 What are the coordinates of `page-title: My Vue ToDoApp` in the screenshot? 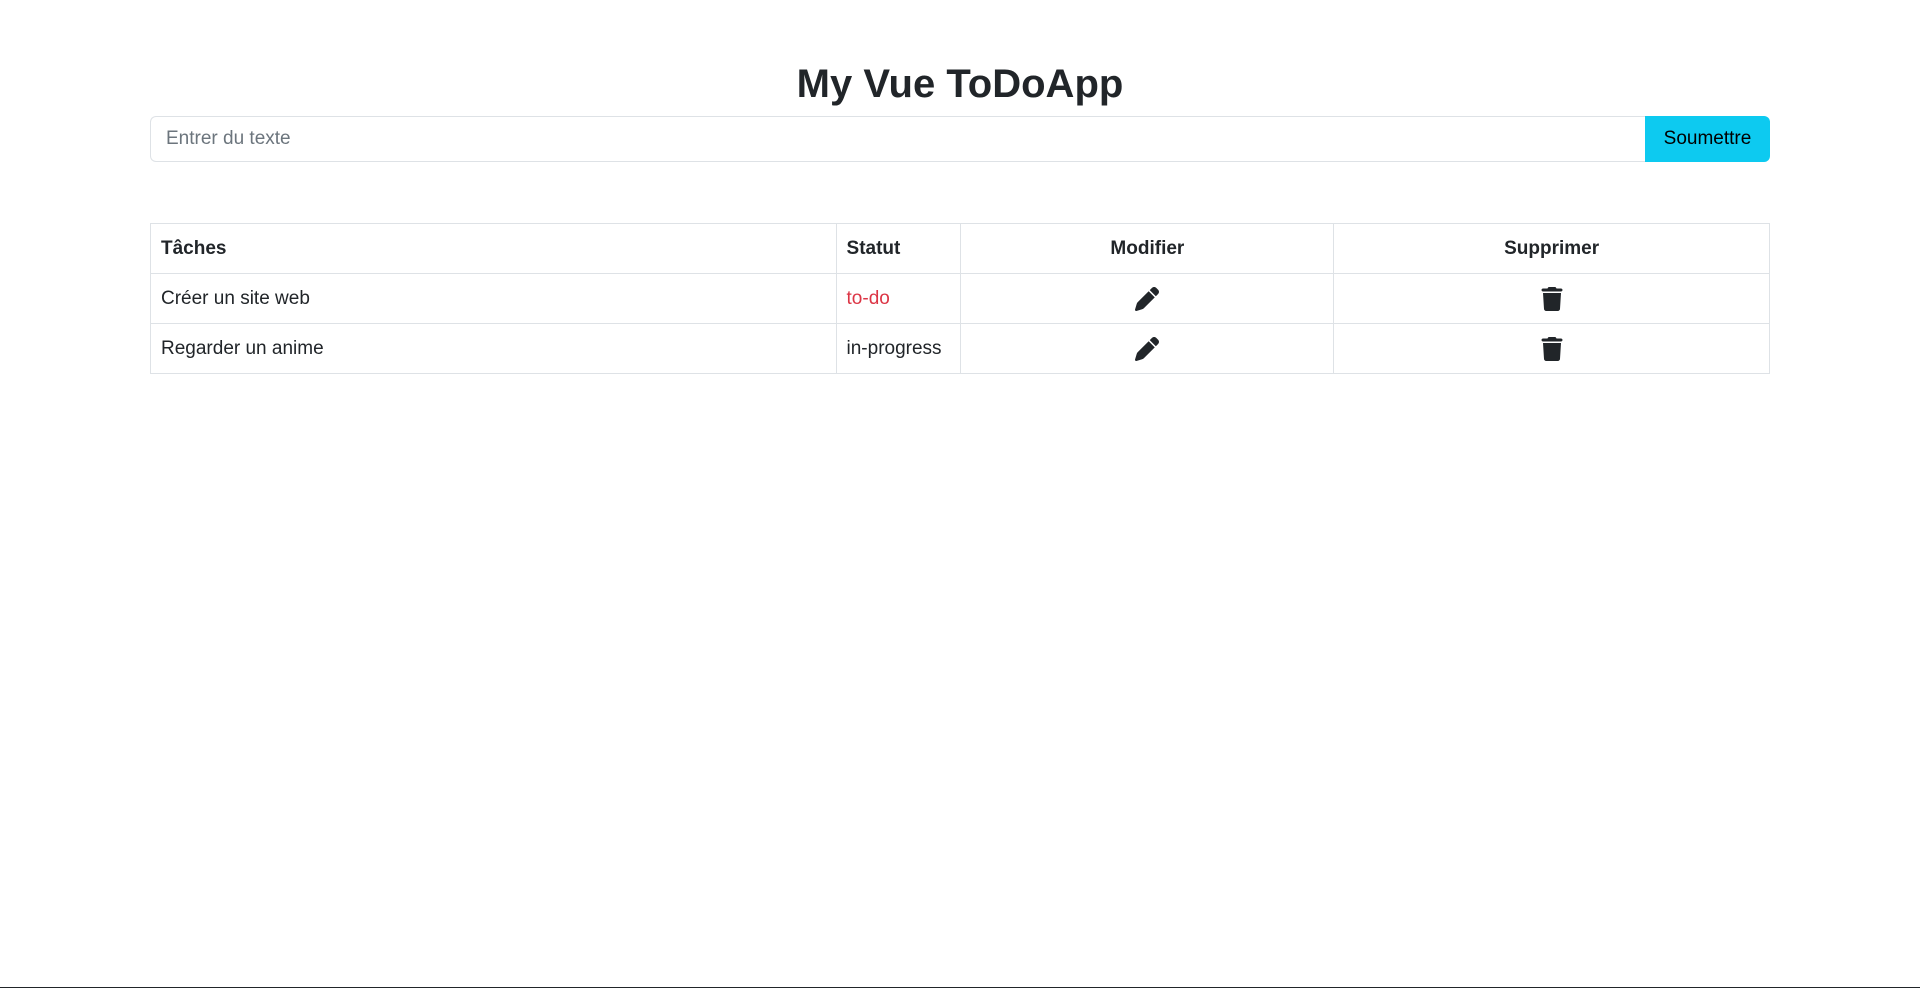 It's located at (960, 84).